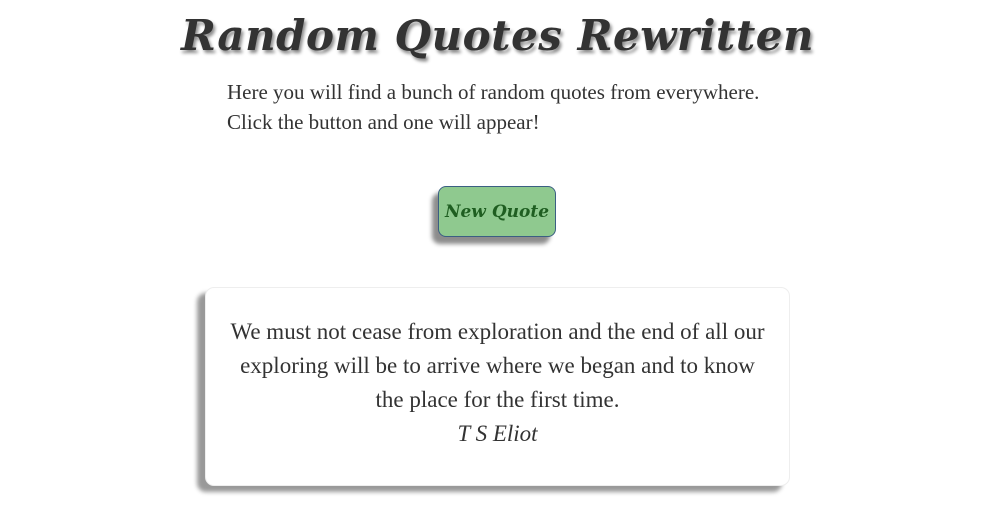 This screenshot has height=510, width=995. I want to click on page-title: Random Quotes Rewritten, so click(497, 35).